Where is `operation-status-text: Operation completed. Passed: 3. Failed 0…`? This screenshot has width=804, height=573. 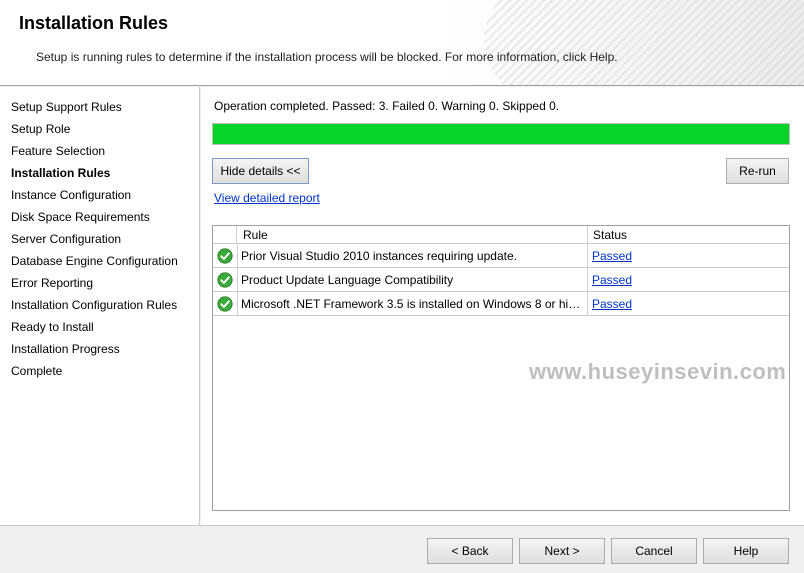
operation-status-text: Operation completed. Passed: 3. Failed 0… is located at coordinates (387, 106).